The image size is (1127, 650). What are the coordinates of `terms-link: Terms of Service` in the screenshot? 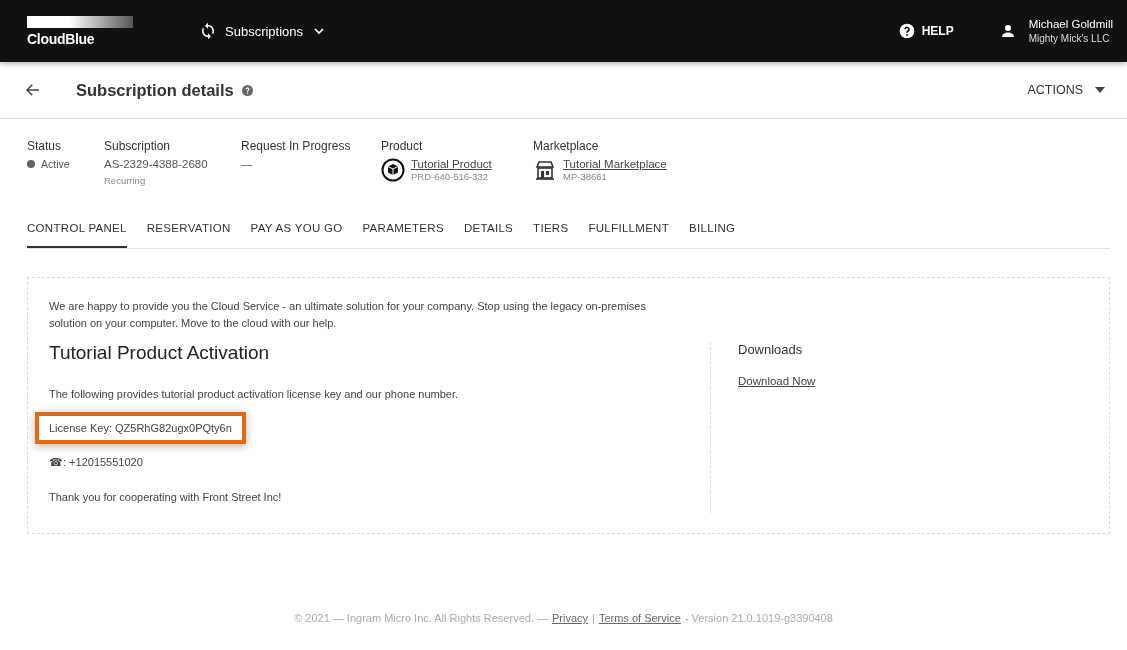 It's located at (639, 618).